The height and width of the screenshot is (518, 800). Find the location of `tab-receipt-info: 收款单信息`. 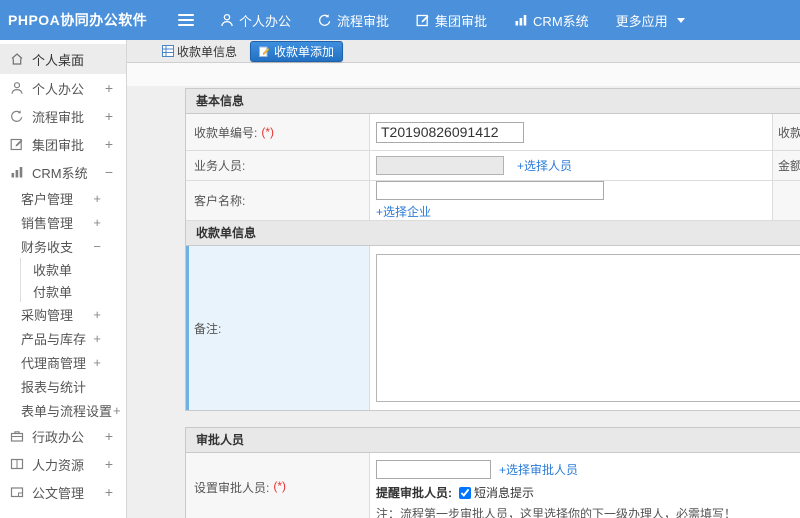

tab-receipt-info: 收款单信息 is located at coordinates (199, 51).